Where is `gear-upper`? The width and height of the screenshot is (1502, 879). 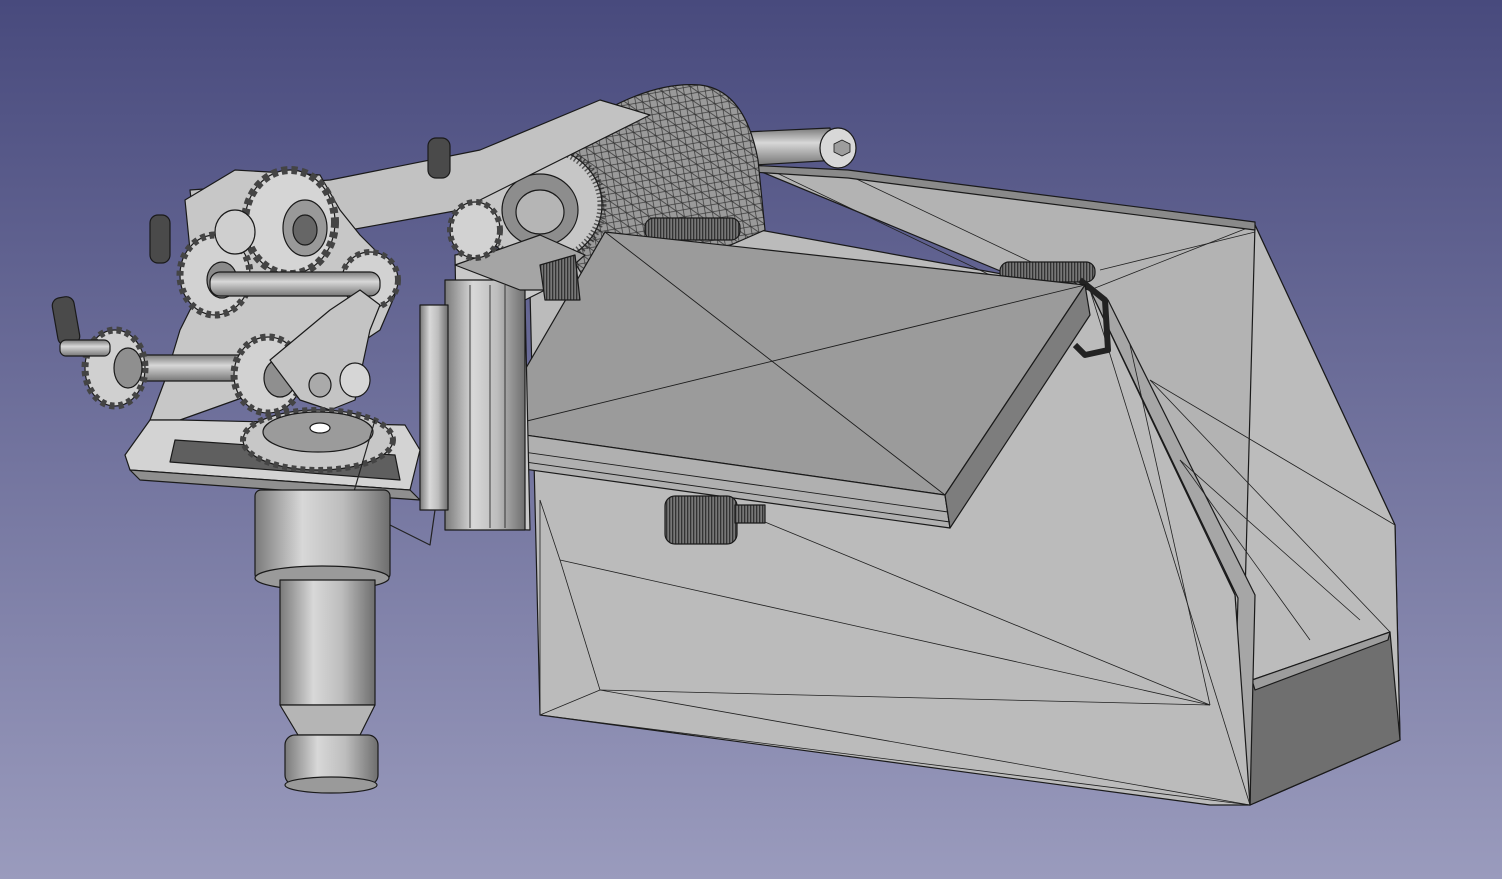 gear-upper is located at coordinates (290, 222).